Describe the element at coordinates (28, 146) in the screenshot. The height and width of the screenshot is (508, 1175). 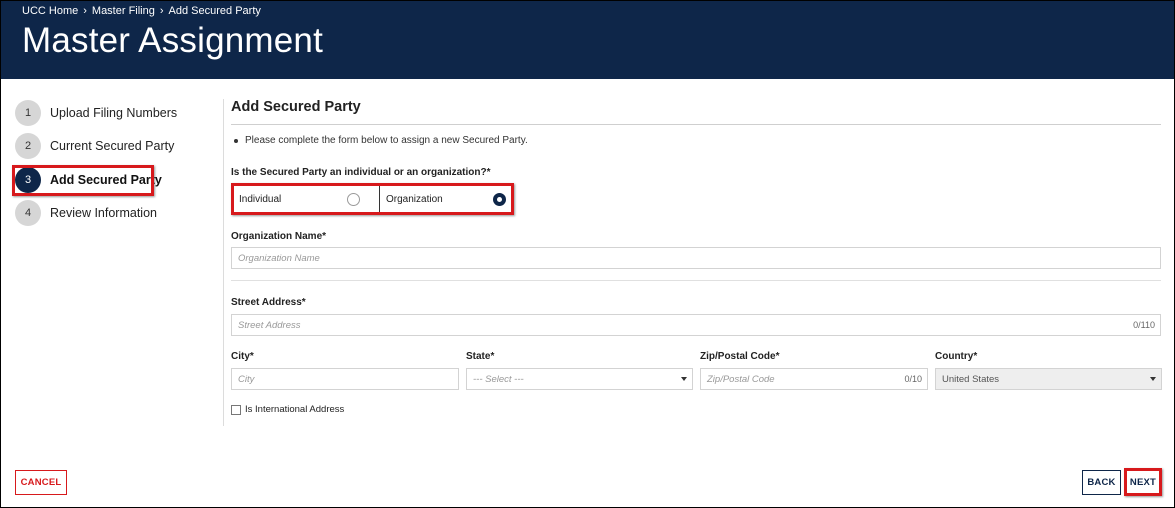
I see `step-number: 2` at that location.